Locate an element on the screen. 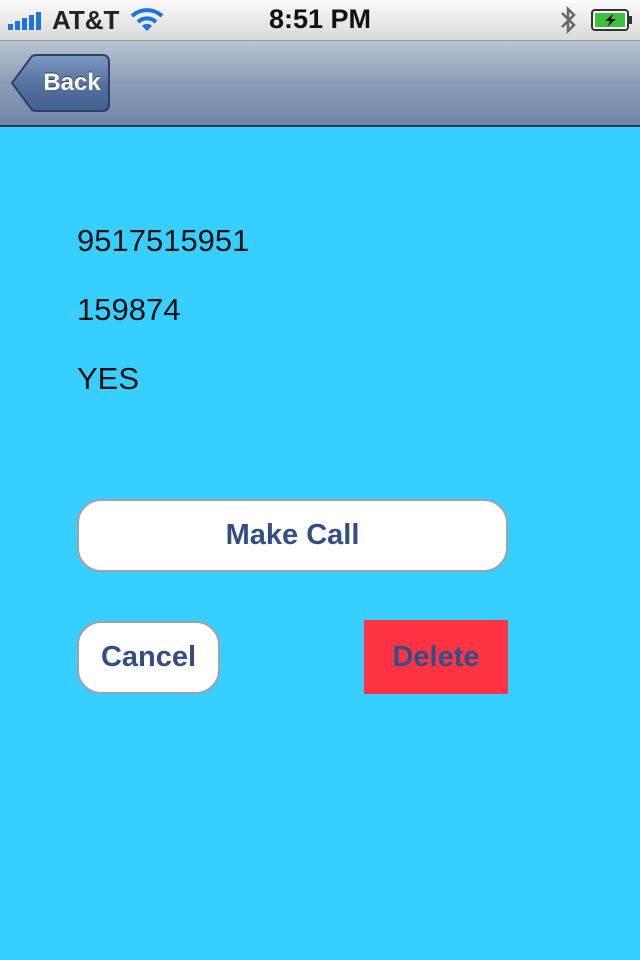 The width and height of the screenshot is (640, 960). delete-button: Delete is located at coordinates (436, 657).